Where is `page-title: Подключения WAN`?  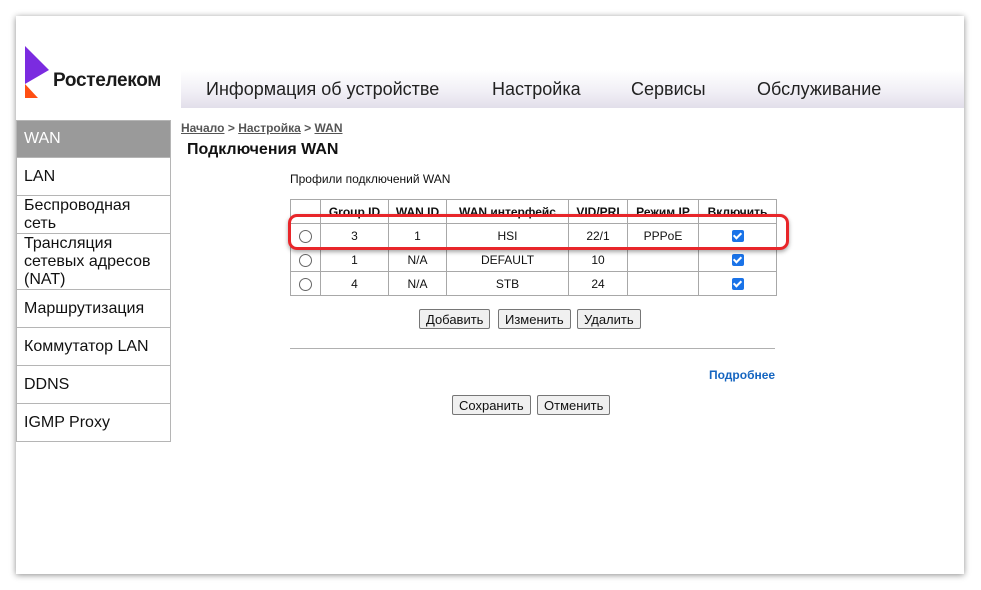 page-title: Подключения WAN is located at coordinates (263, 149).